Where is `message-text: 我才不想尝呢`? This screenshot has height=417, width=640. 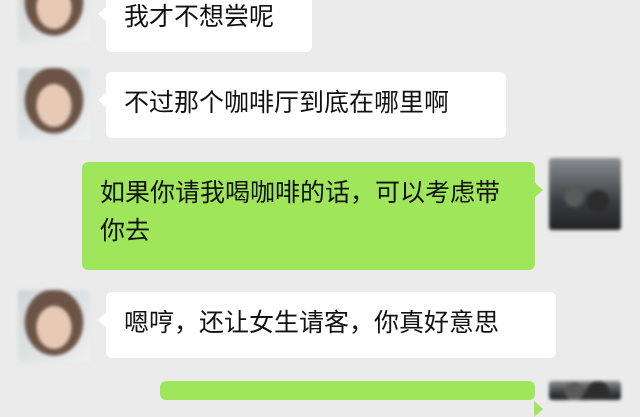 message-text: 我才不想尝呢 is located at coordinates (199, 16).